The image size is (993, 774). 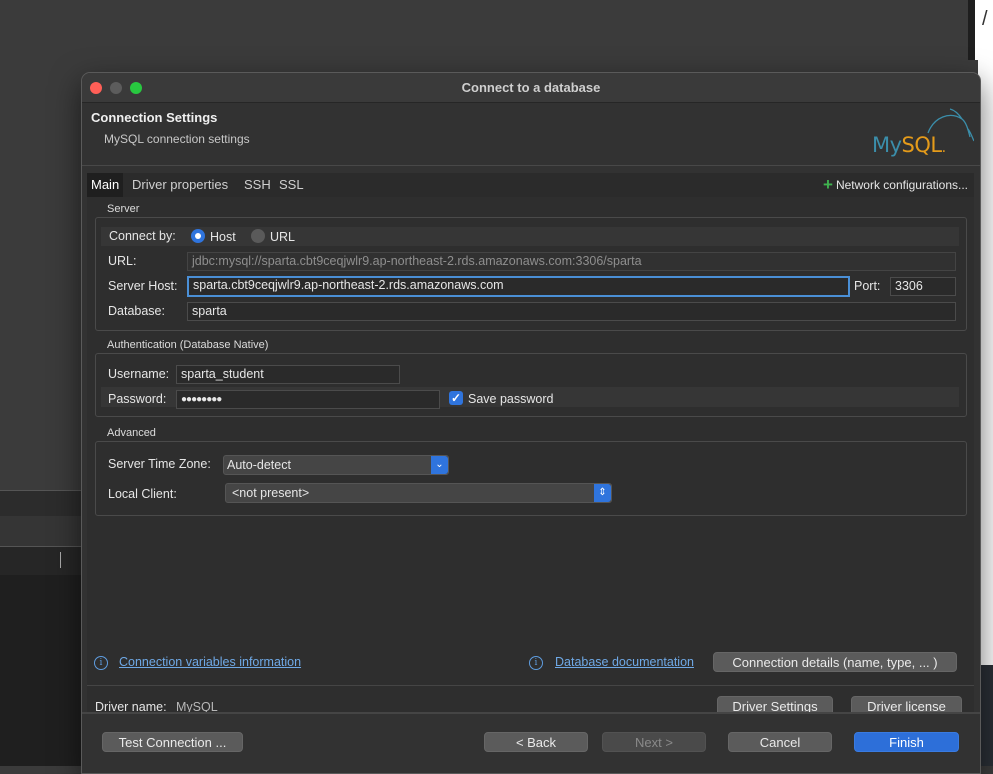 I want to click on background-panel-toolbar, so click(x=41, y=503).